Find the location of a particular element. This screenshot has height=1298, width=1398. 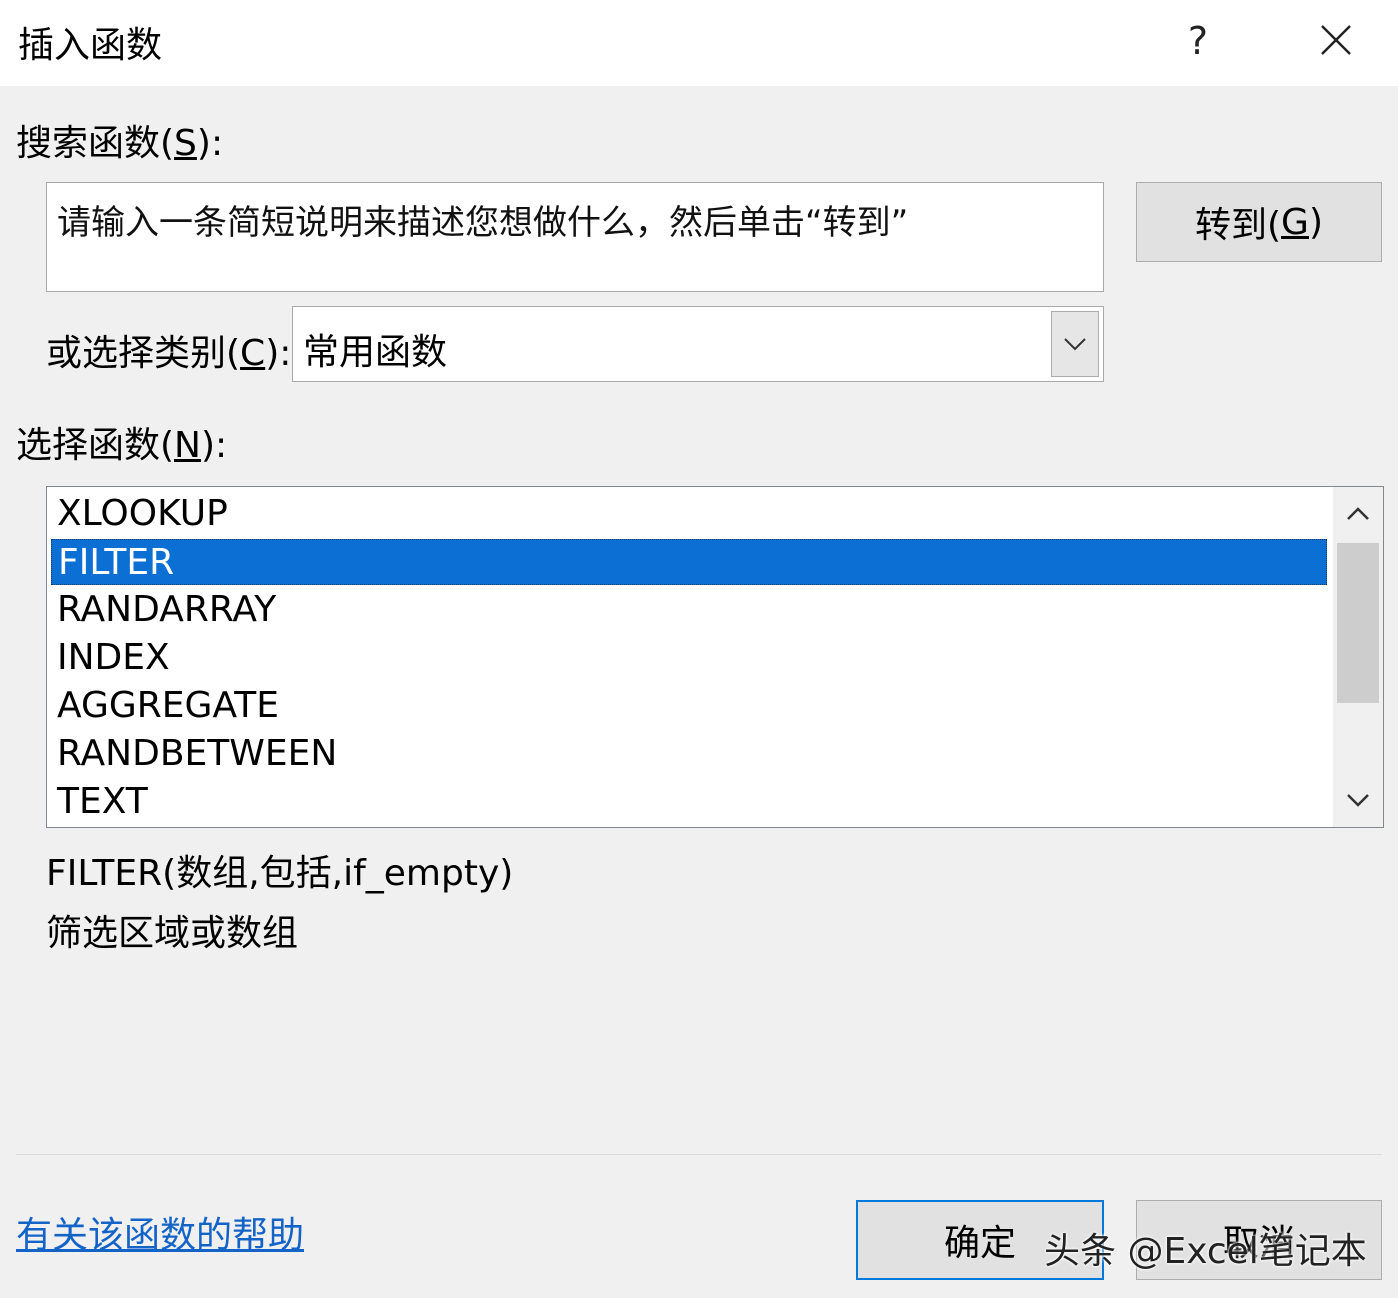

search-input: 请输入一条简短说明来描述您想做什么，然后单击“转到” is located at coordinates (575, 237).